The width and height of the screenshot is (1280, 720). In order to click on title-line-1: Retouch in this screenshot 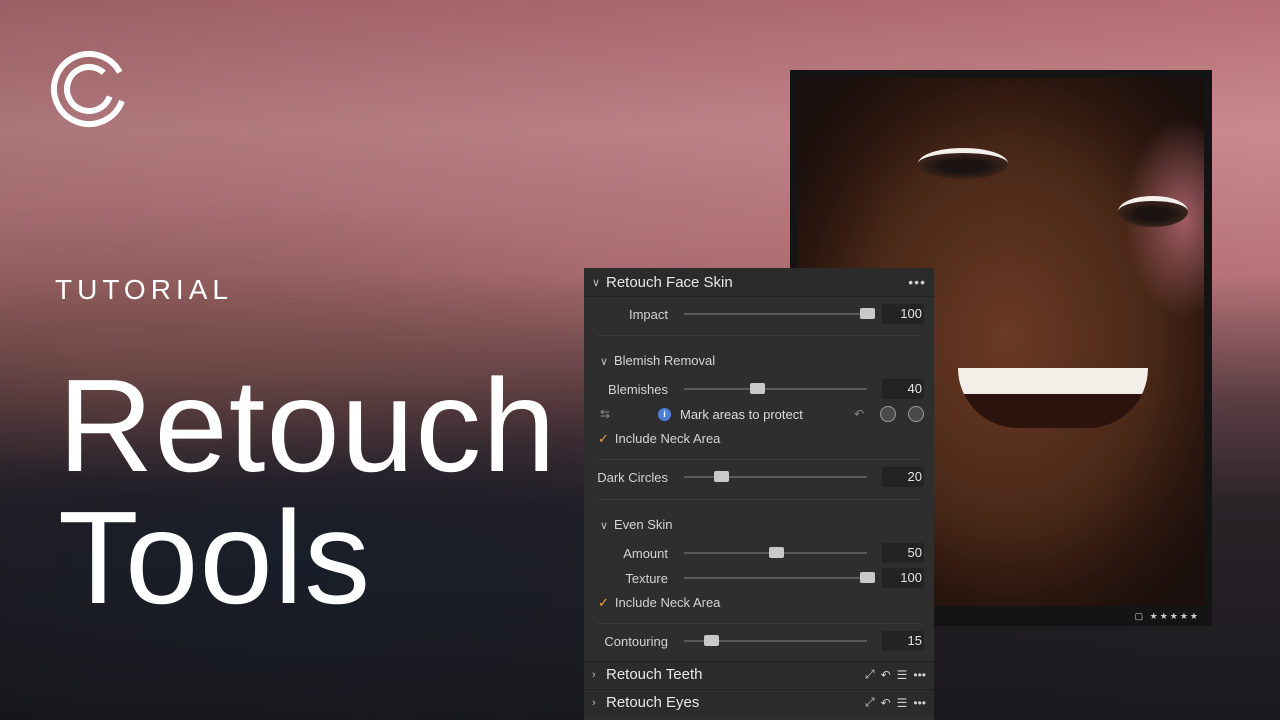, I will do `click(307, 425)`.